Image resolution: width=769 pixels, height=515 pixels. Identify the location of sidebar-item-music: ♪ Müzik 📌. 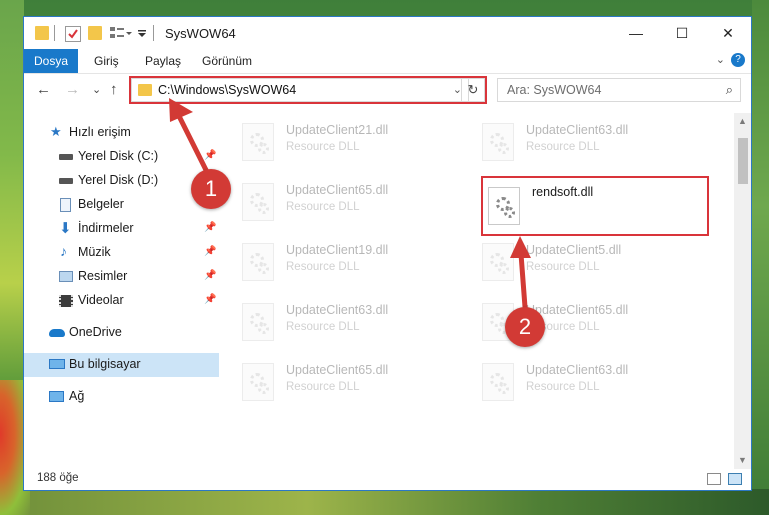
(121, 253).